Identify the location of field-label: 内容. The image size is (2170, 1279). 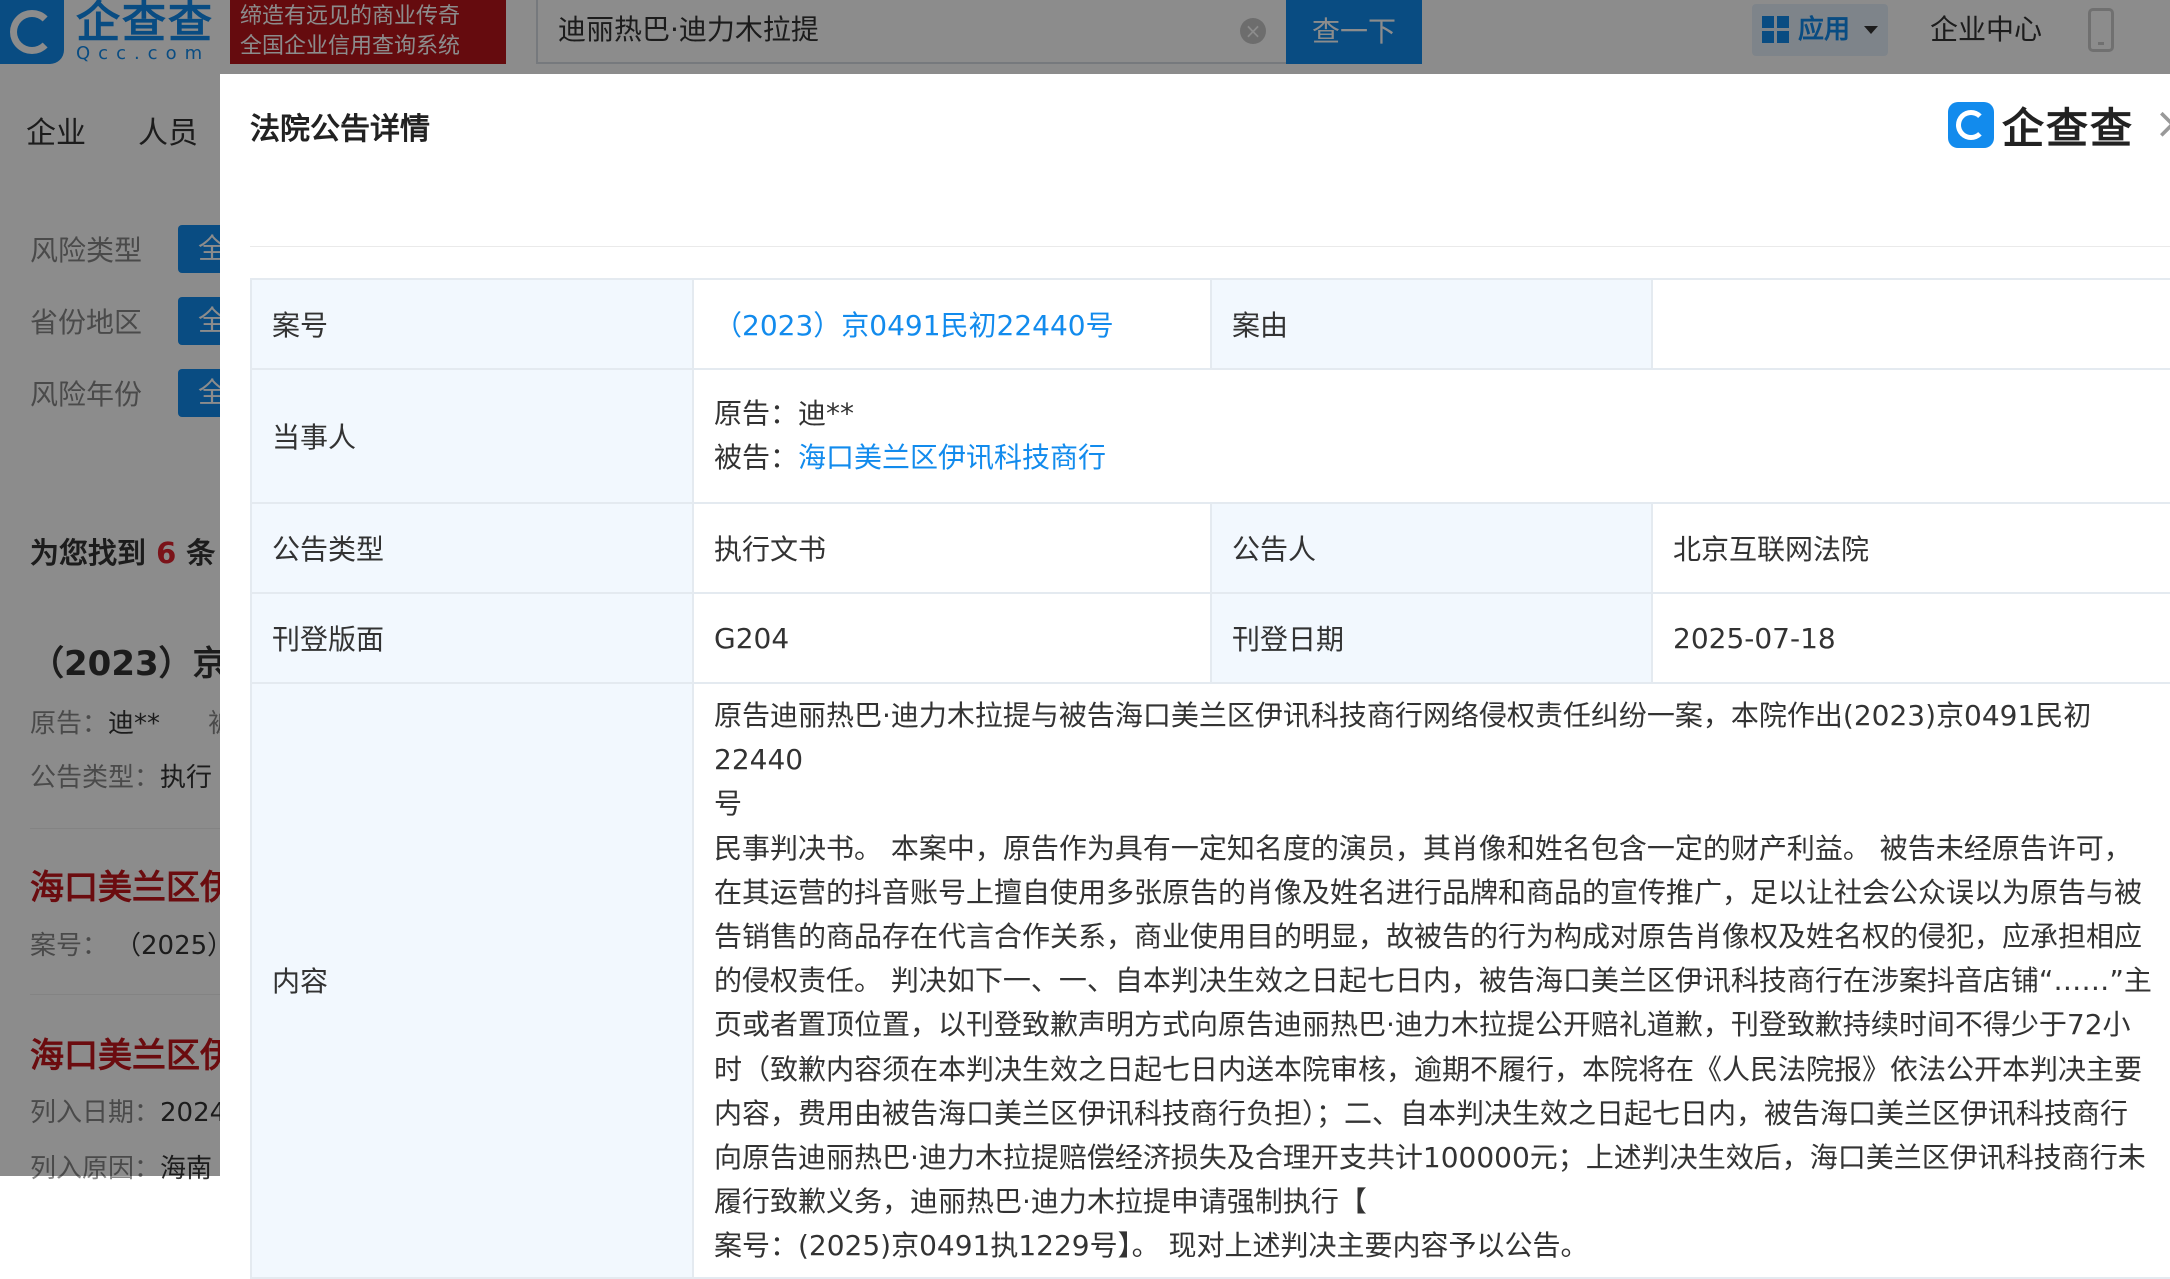
(472, 980).